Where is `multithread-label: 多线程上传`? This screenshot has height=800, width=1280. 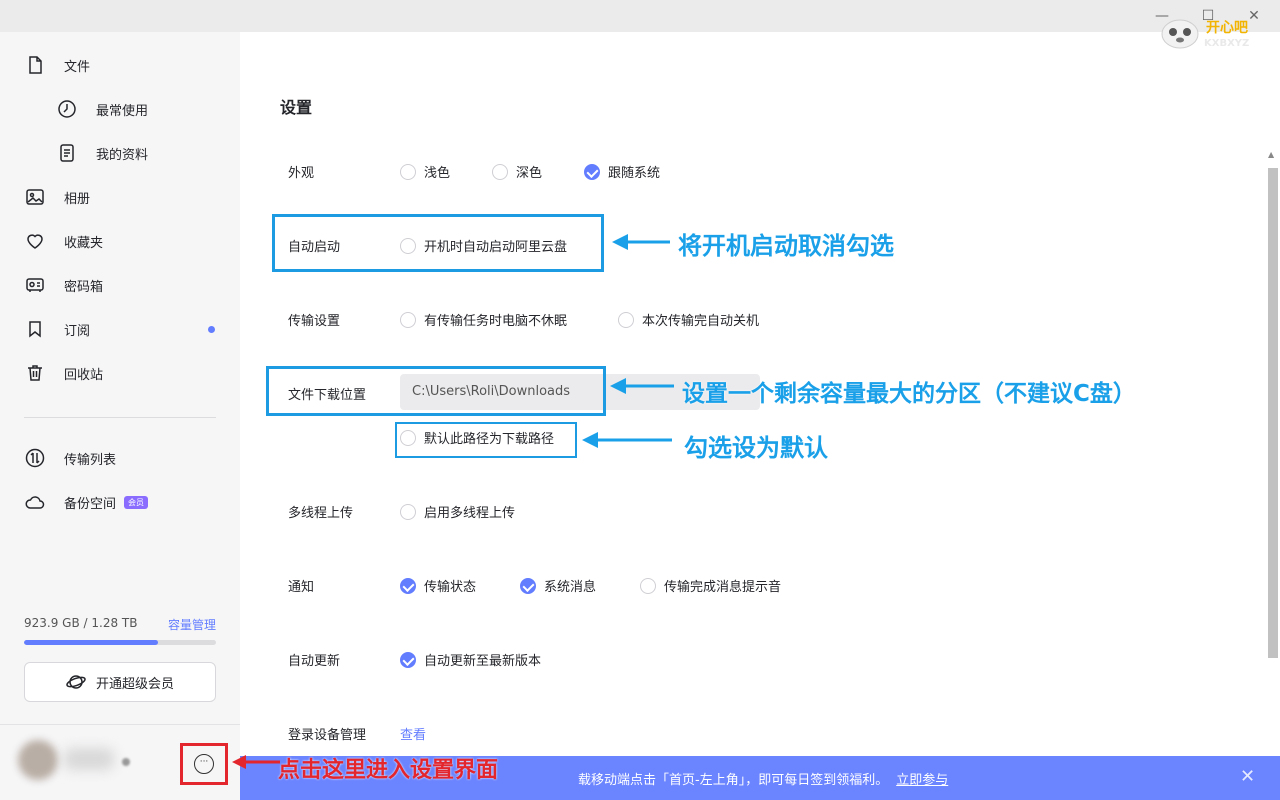 multithread-label: 多线程上传 is located at coordinates (321, 513).